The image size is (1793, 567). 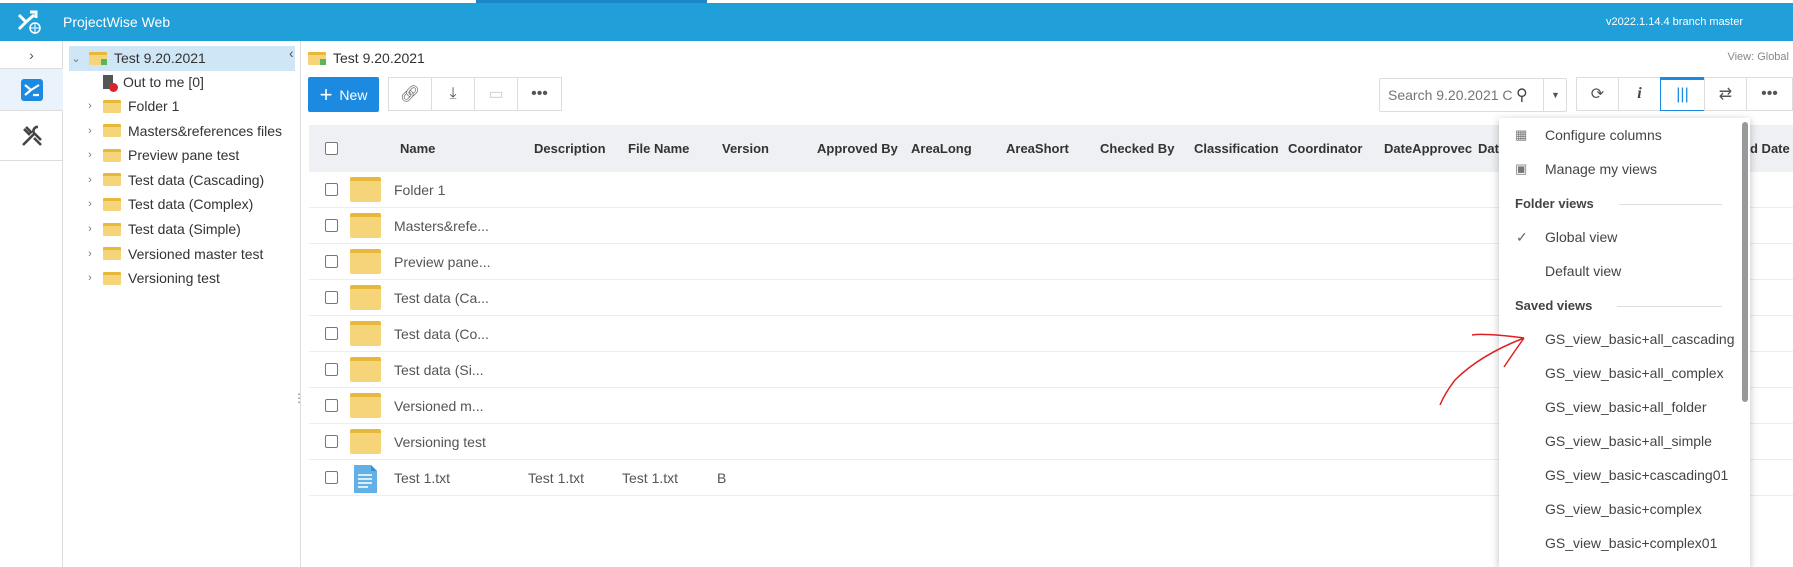 I want to click on switch-view-button: ⇄, so click(x=1725, y=94).